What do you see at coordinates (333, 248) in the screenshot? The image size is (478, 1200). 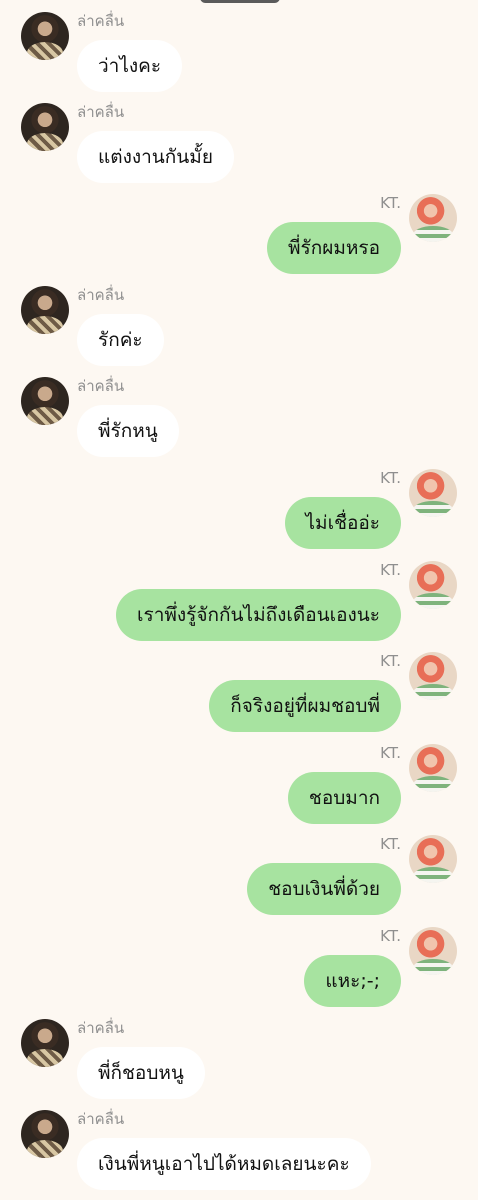 I see `outgoing-message-bubble: พี่รักผมหรอ` at bounding box center [333, 248].